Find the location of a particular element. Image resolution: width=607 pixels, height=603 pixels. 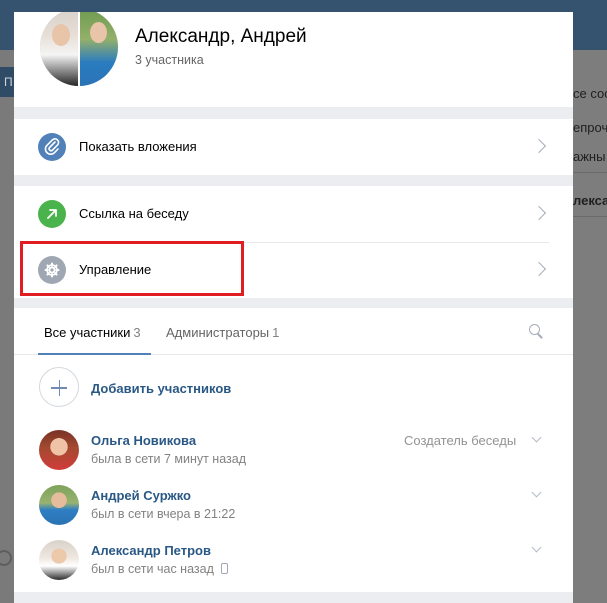

member-row: Андрей Суржко был в сети вчера в 21:22 is located at coordinates (293, 510).